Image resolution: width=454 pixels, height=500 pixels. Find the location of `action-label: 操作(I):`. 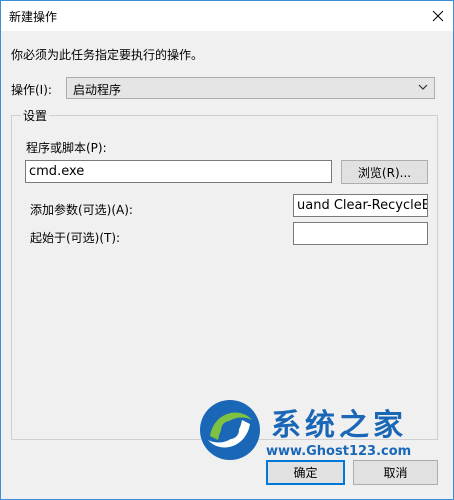

action-label: 操作(I): is located at coordinates (31, 90).